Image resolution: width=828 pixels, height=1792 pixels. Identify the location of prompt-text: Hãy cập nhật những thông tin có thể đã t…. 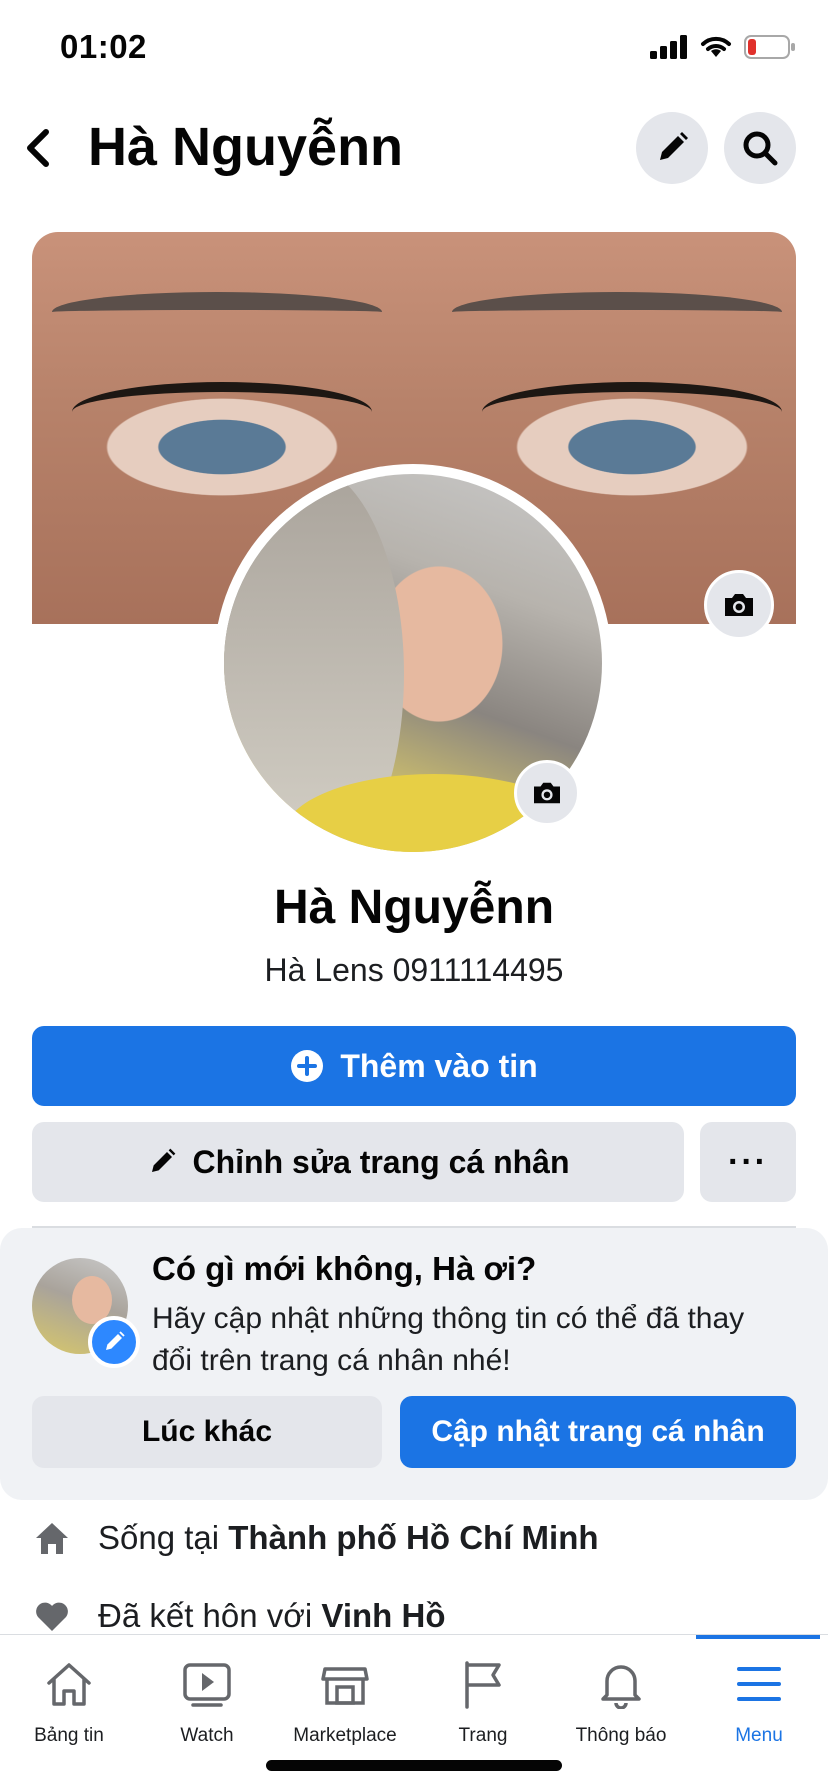
(448, 1339).